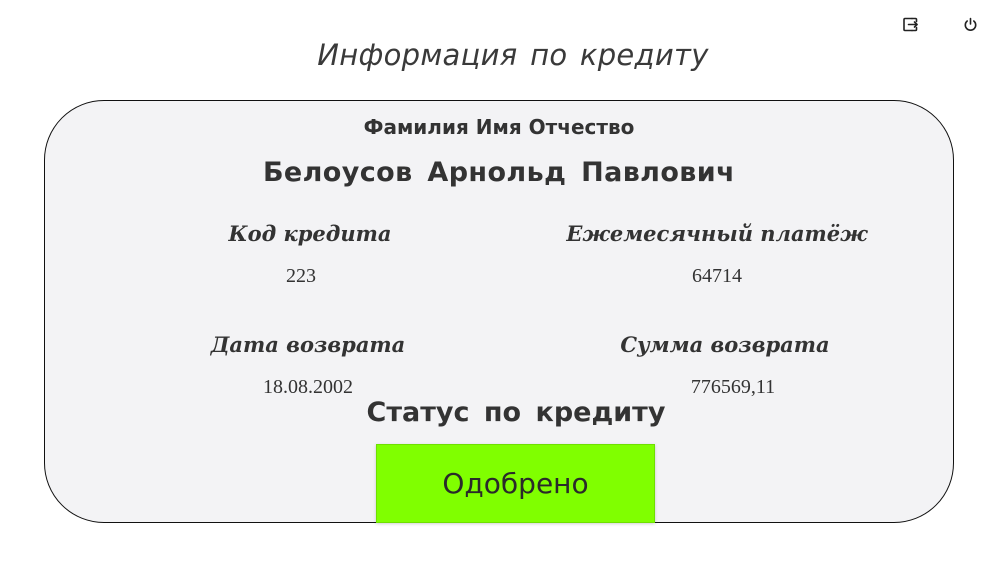 This screenshot has width=1000, height=563. What do you see at coordinates (499, 127) in the screenshot?
I see `fio-label: Фамилия Имя Отчество` at bounding box center [499, 127].